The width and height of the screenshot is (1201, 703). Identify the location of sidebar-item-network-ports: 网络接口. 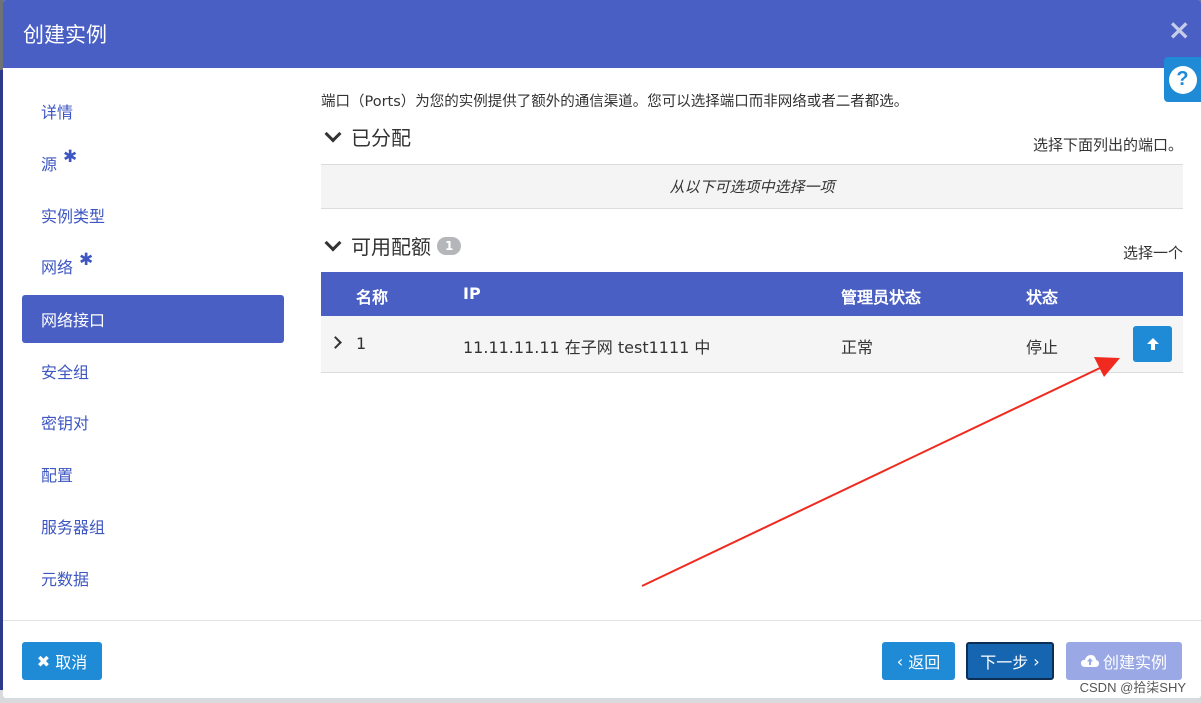
(153, 319).